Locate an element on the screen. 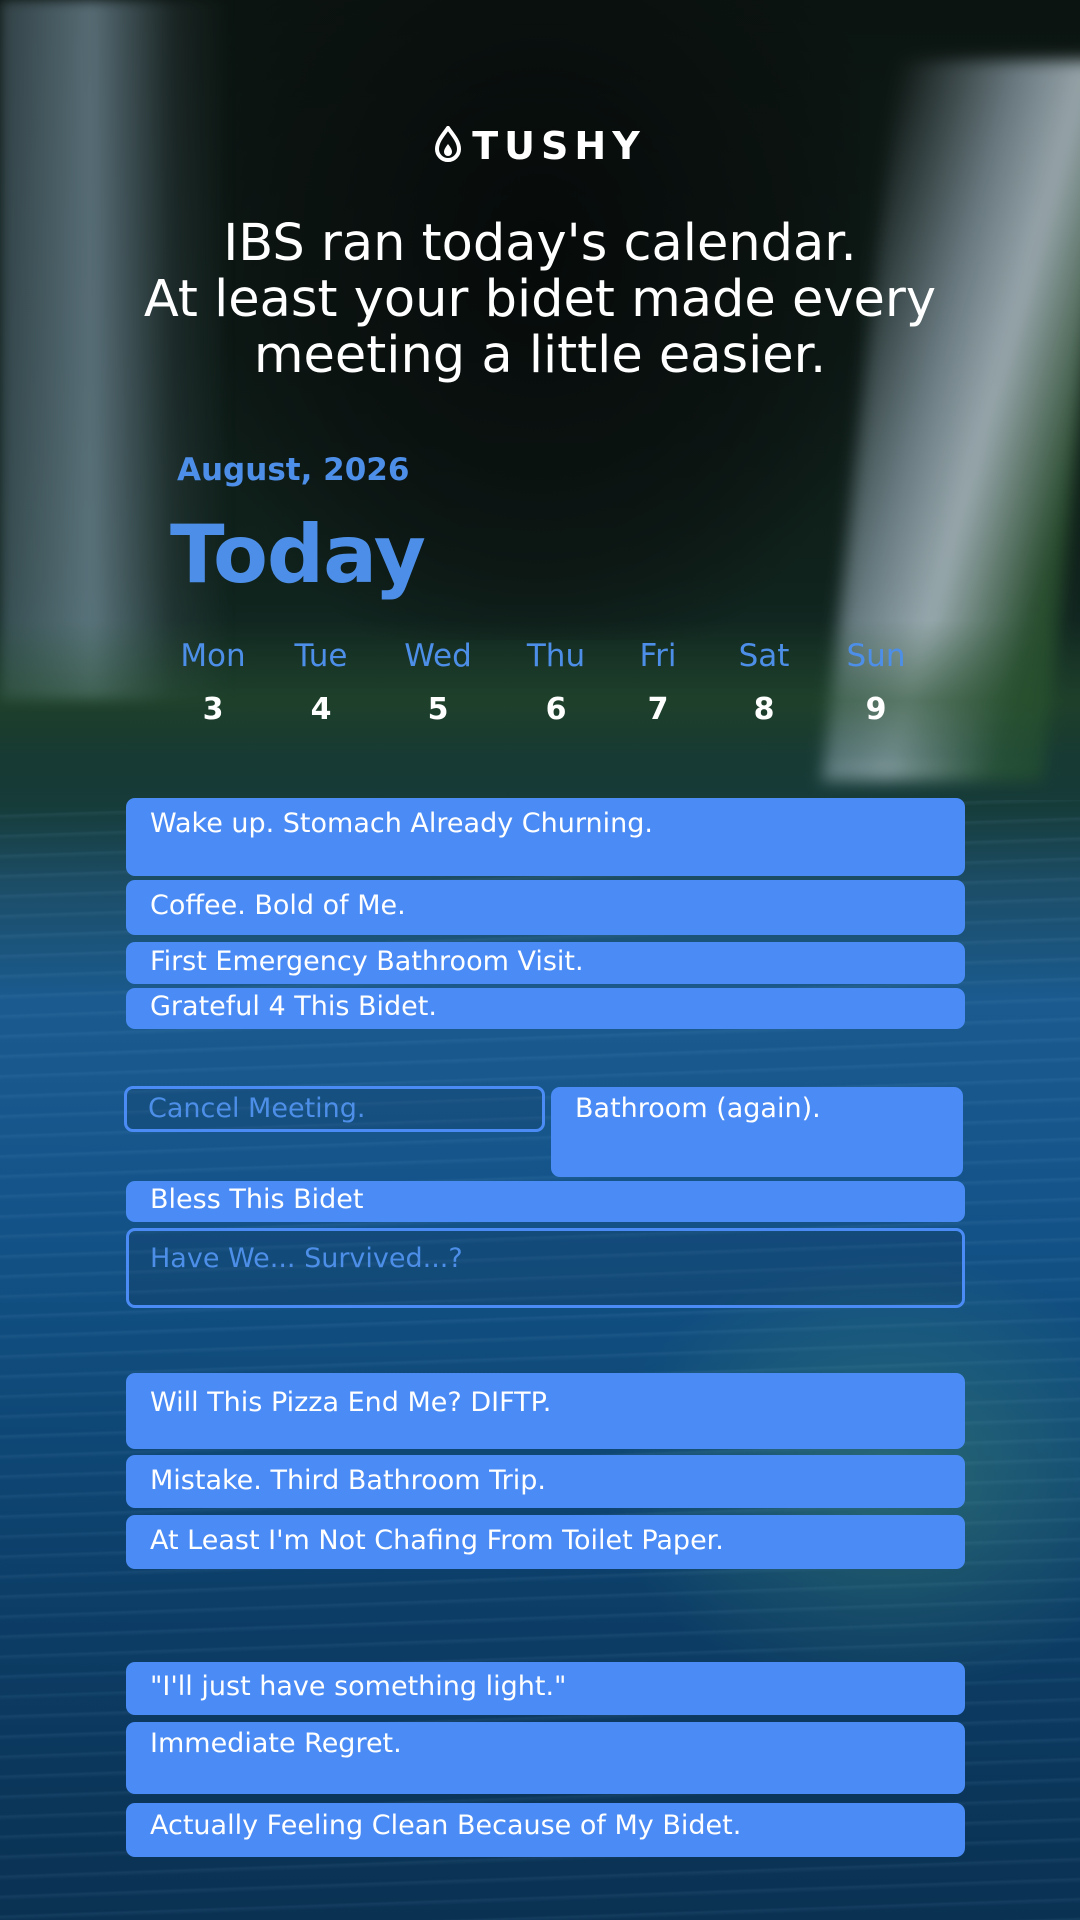  calendar-event-tentative: Have We... Survived...? is located at coordinates (545, 1268).